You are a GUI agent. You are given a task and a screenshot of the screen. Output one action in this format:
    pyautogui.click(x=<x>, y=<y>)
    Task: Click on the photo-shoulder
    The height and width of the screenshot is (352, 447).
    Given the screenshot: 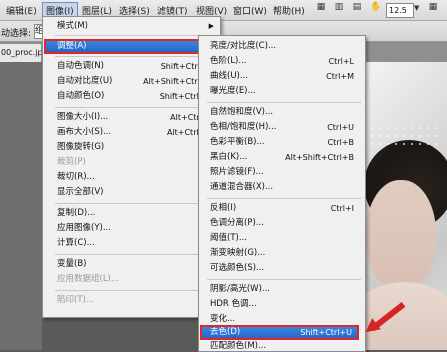 What is the action you would take?
    pyautogui.click(x=403, y=316)
    